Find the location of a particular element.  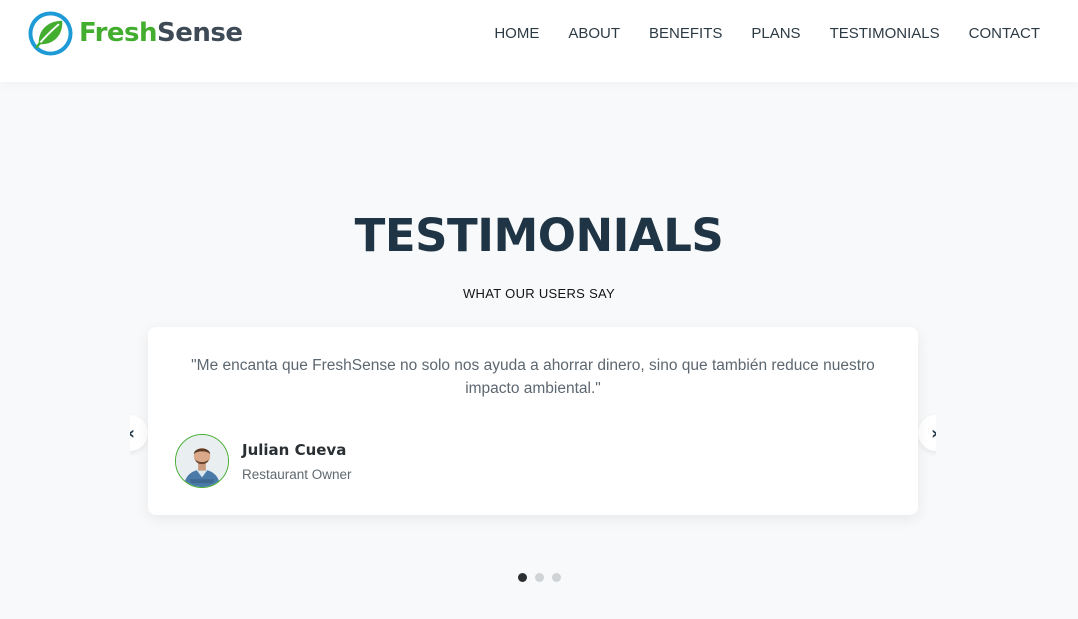

nav-link-plans: PLANS is located at coordinates (775, 34).